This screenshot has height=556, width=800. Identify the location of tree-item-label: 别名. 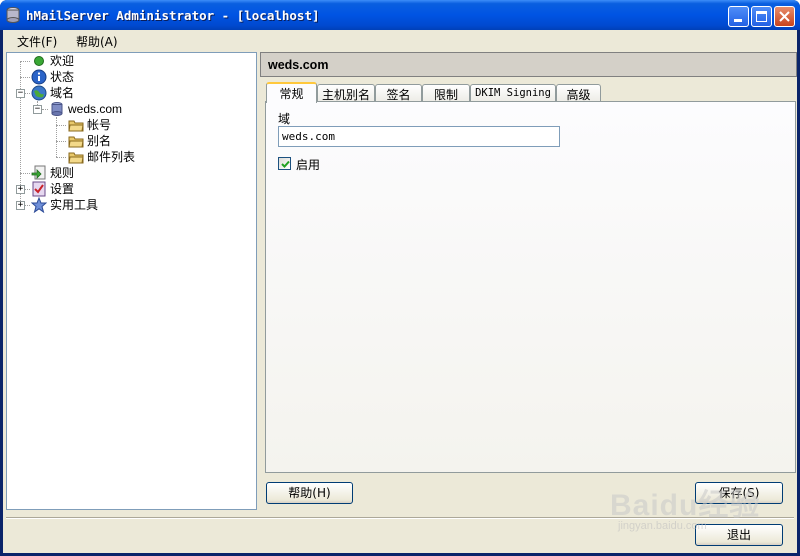
(99, 141).